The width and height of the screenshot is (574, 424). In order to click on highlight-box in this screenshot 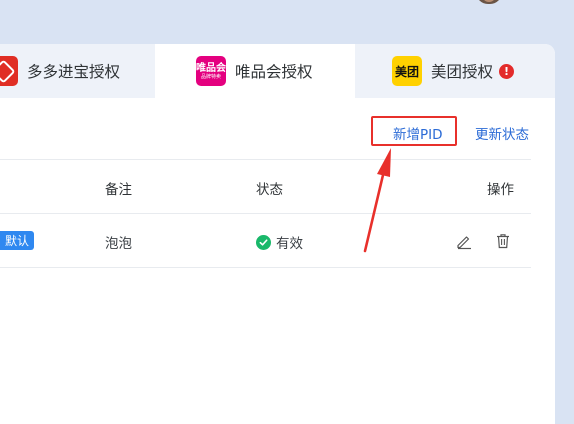, I will do `click(414, 131)`.